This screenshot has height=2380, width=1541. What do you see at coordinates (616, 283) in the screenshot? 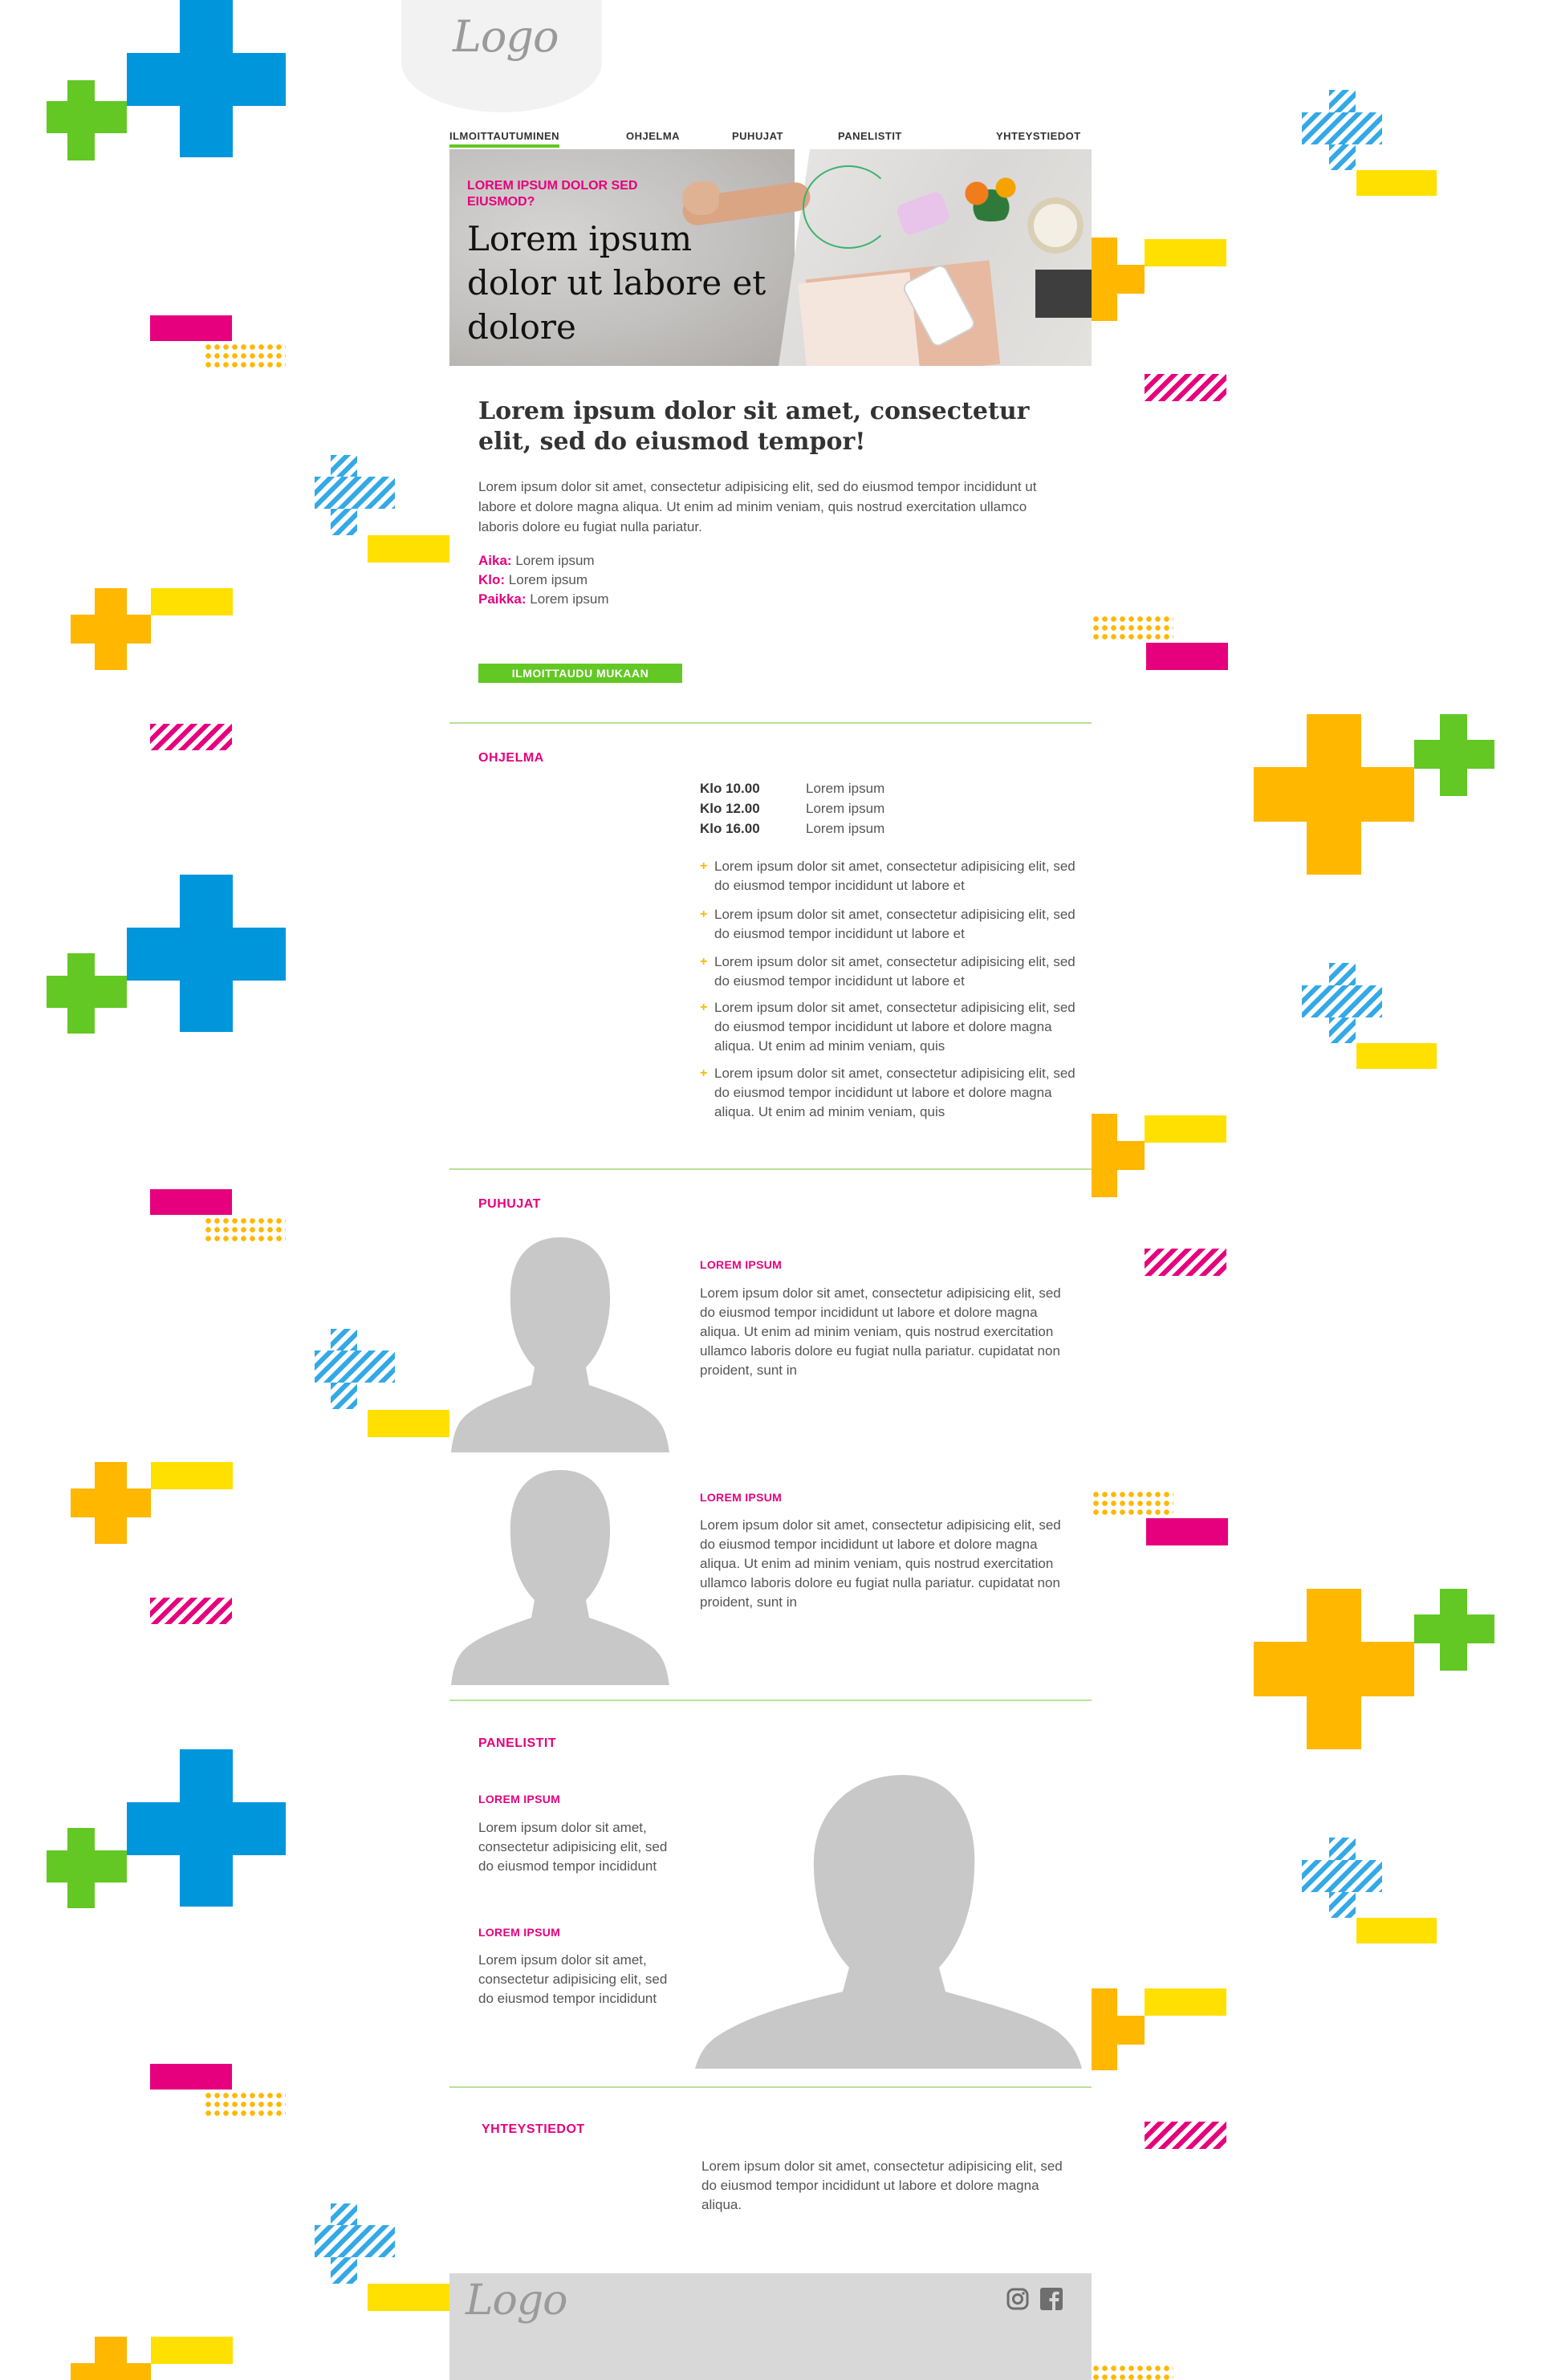
I see `hero-title: Lorem ipsum dolor ut labore et dolore` at bounding box center [616, 283].